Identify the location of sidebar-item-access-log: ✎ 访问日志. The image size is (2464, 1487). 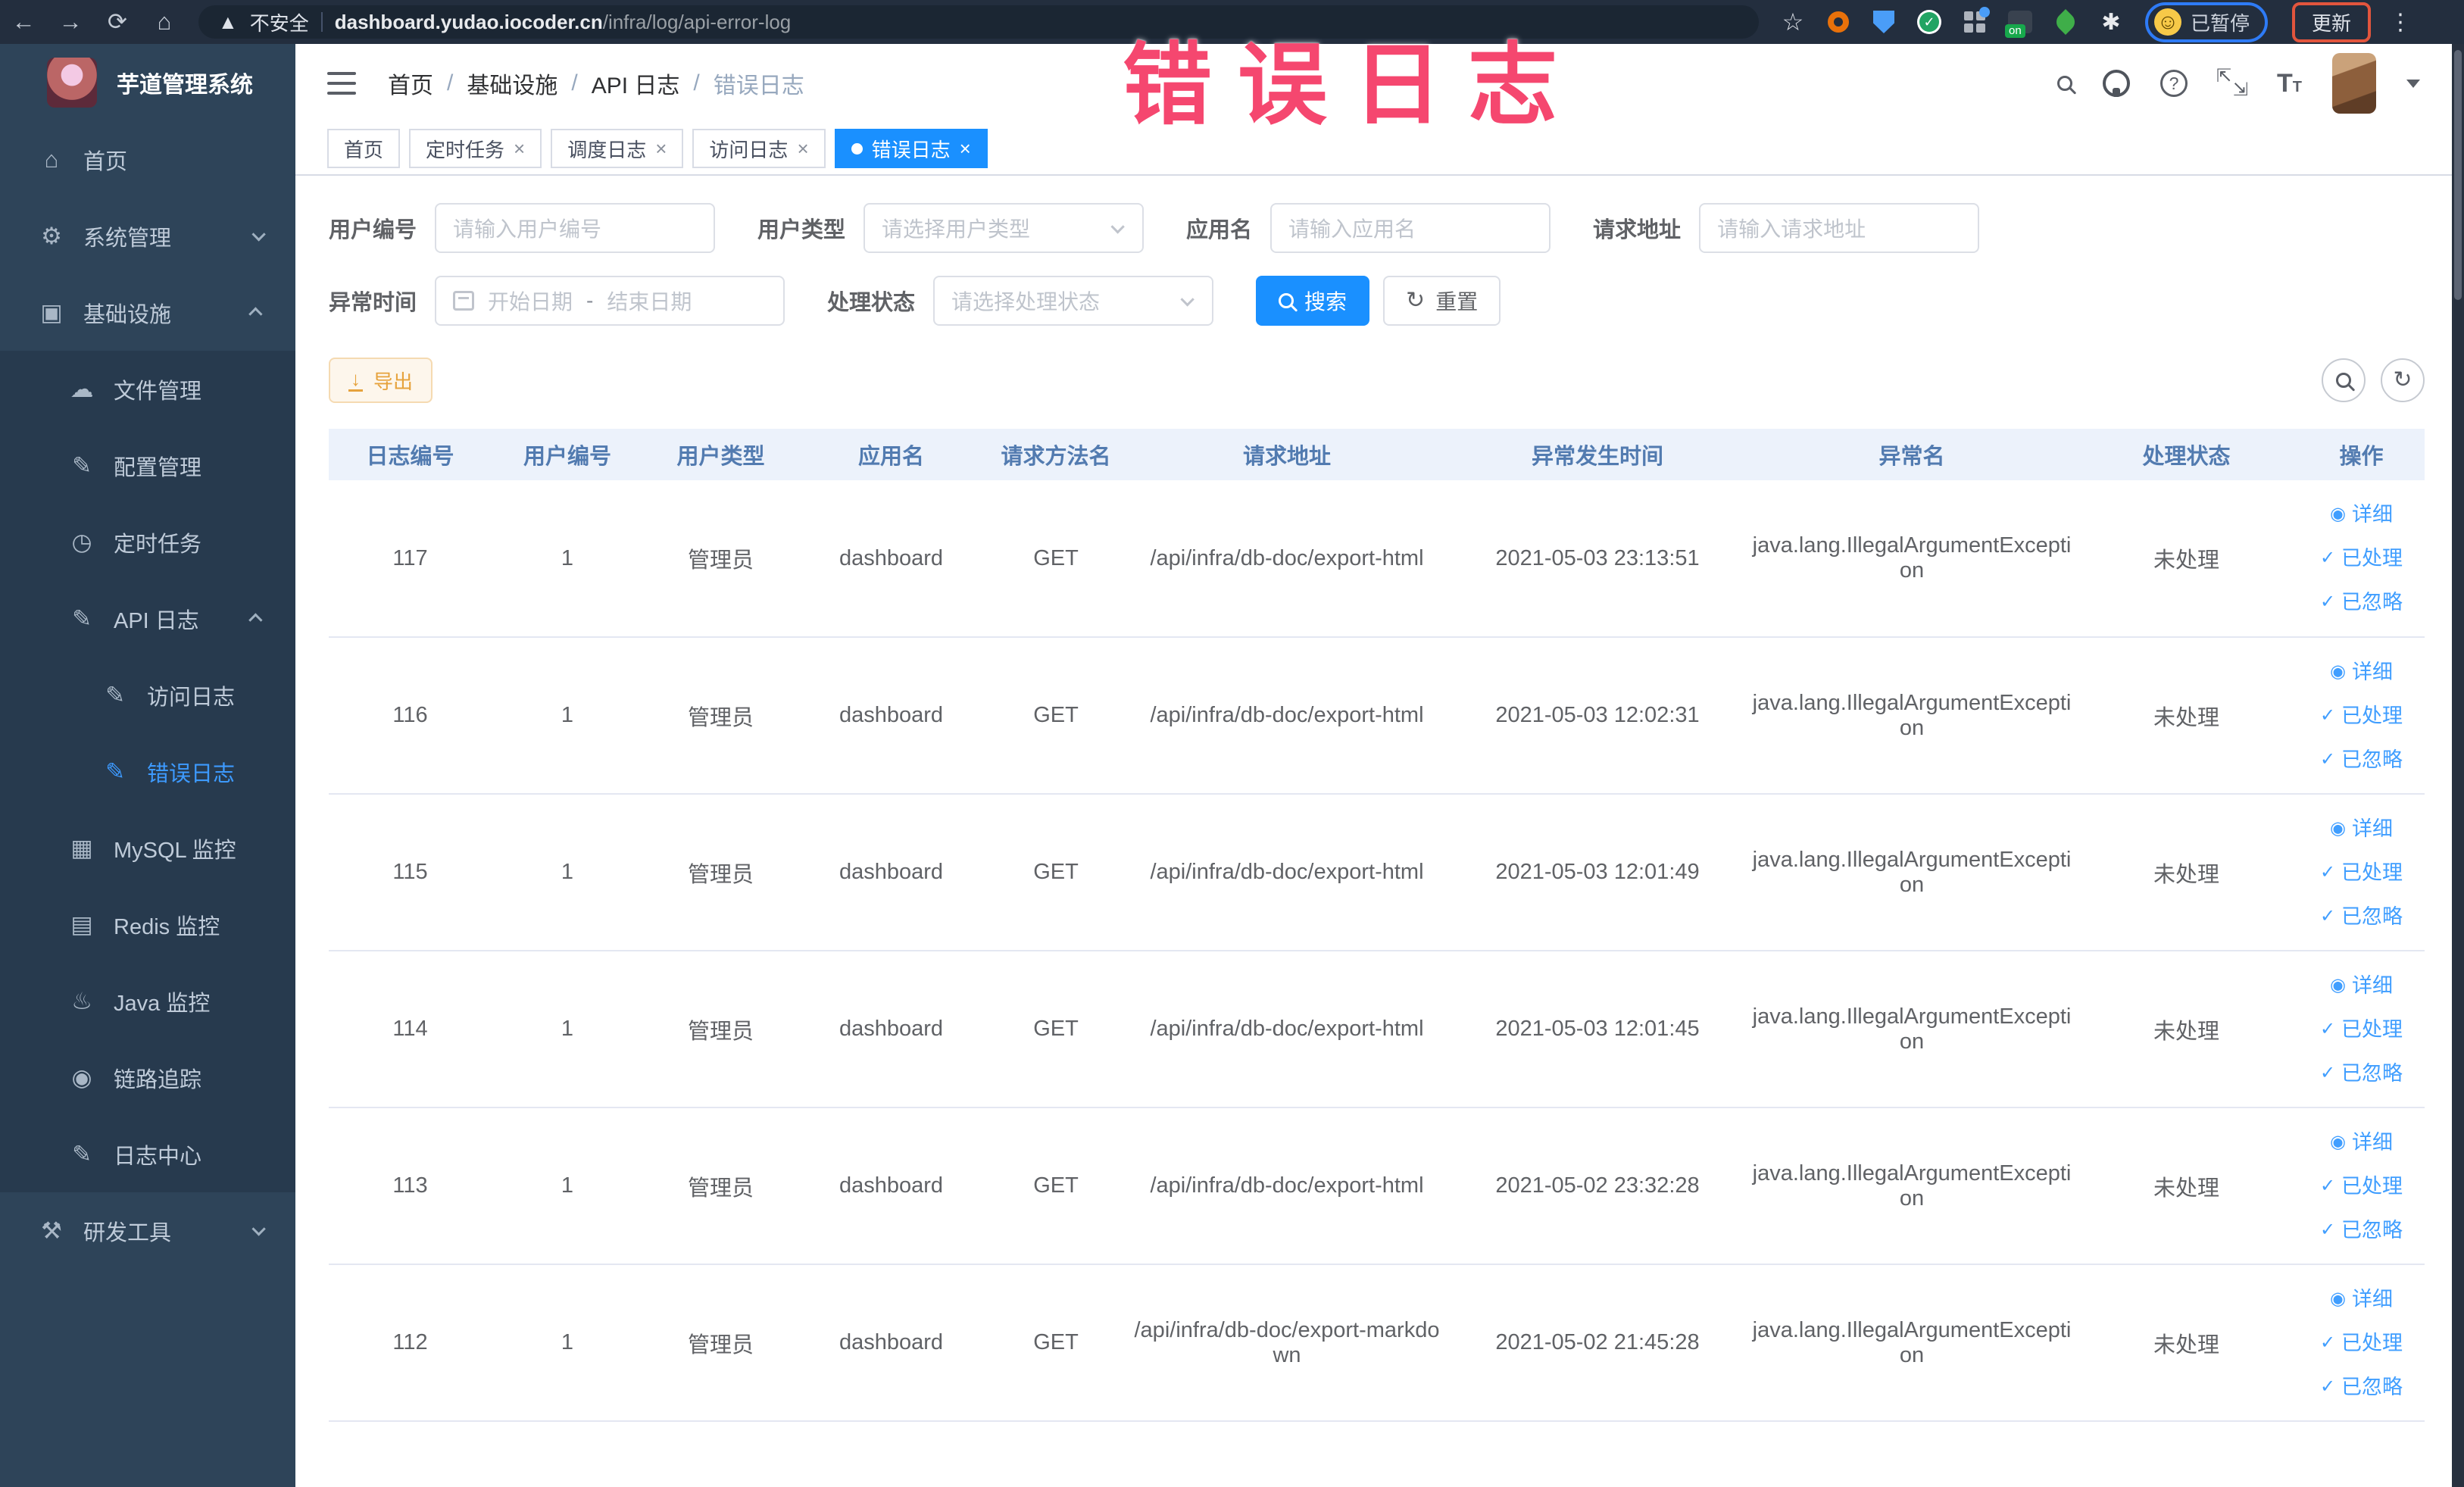
(147, 695).